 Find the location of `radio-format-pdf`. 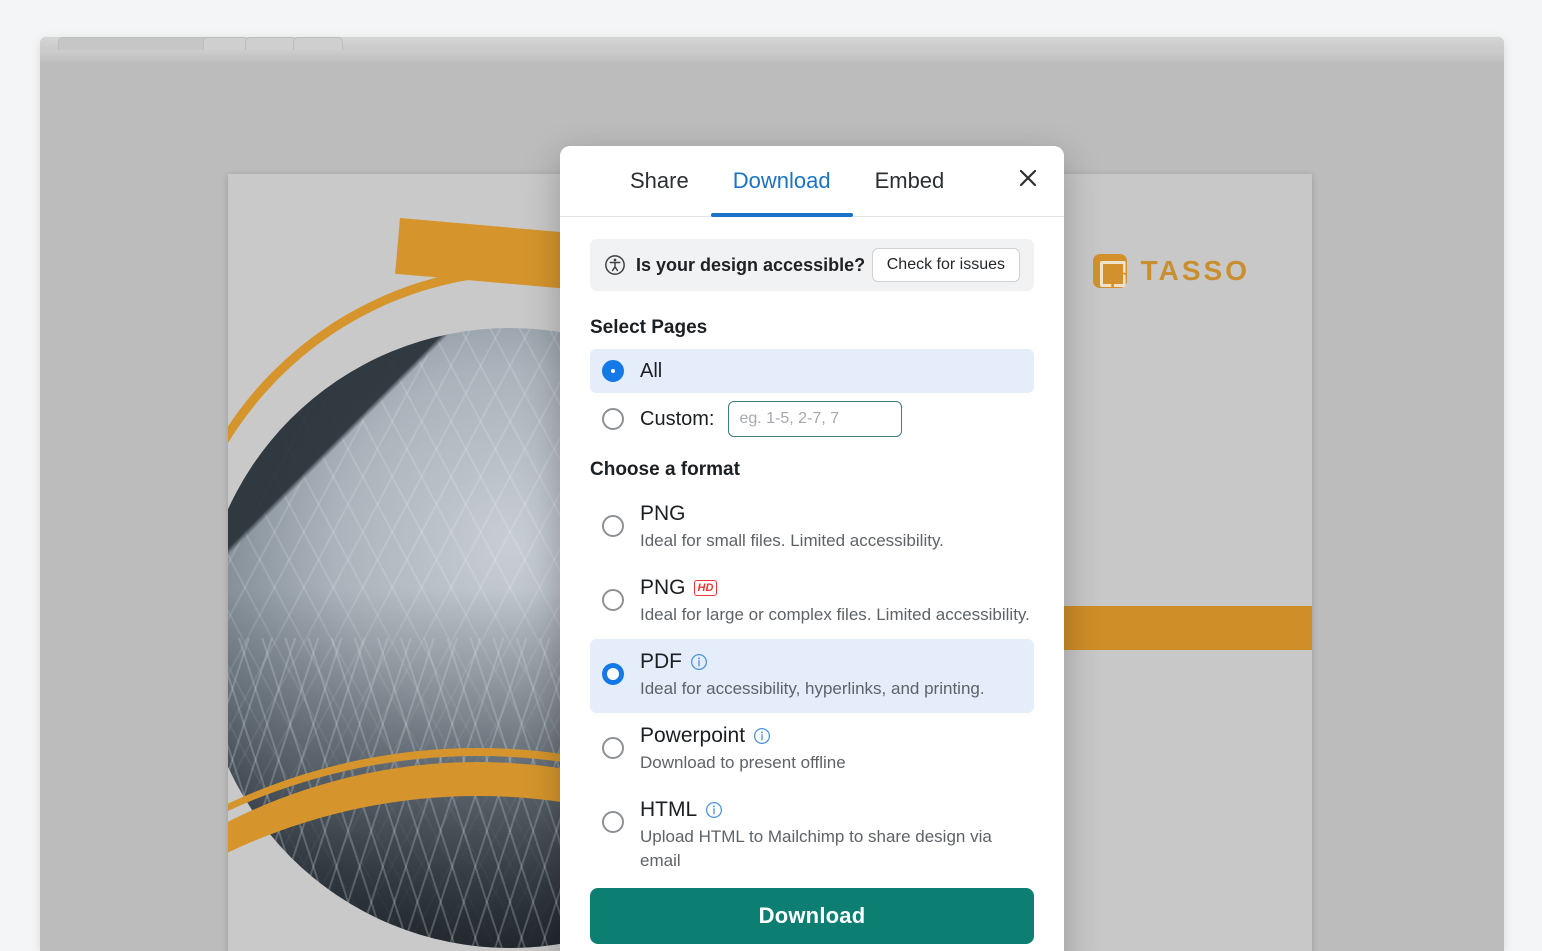

radio-format-pdf is located at coordinates (613, 674).